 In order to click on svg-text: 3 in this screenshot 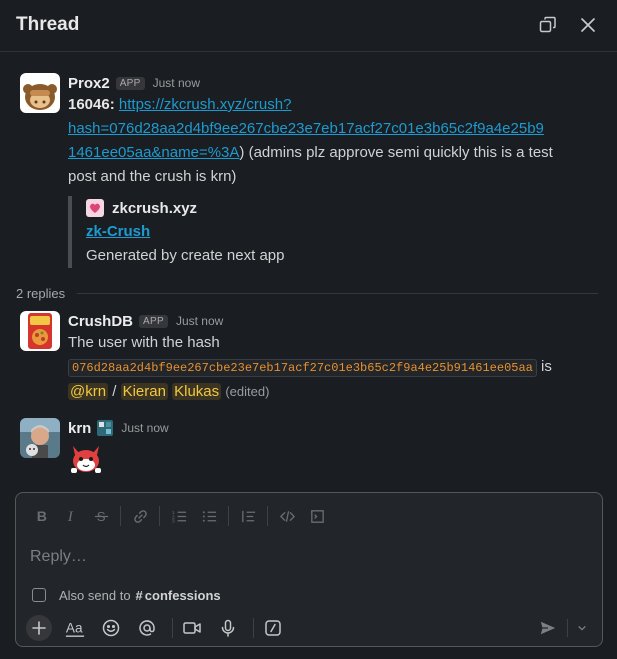, I will do `click(172, 521)`.